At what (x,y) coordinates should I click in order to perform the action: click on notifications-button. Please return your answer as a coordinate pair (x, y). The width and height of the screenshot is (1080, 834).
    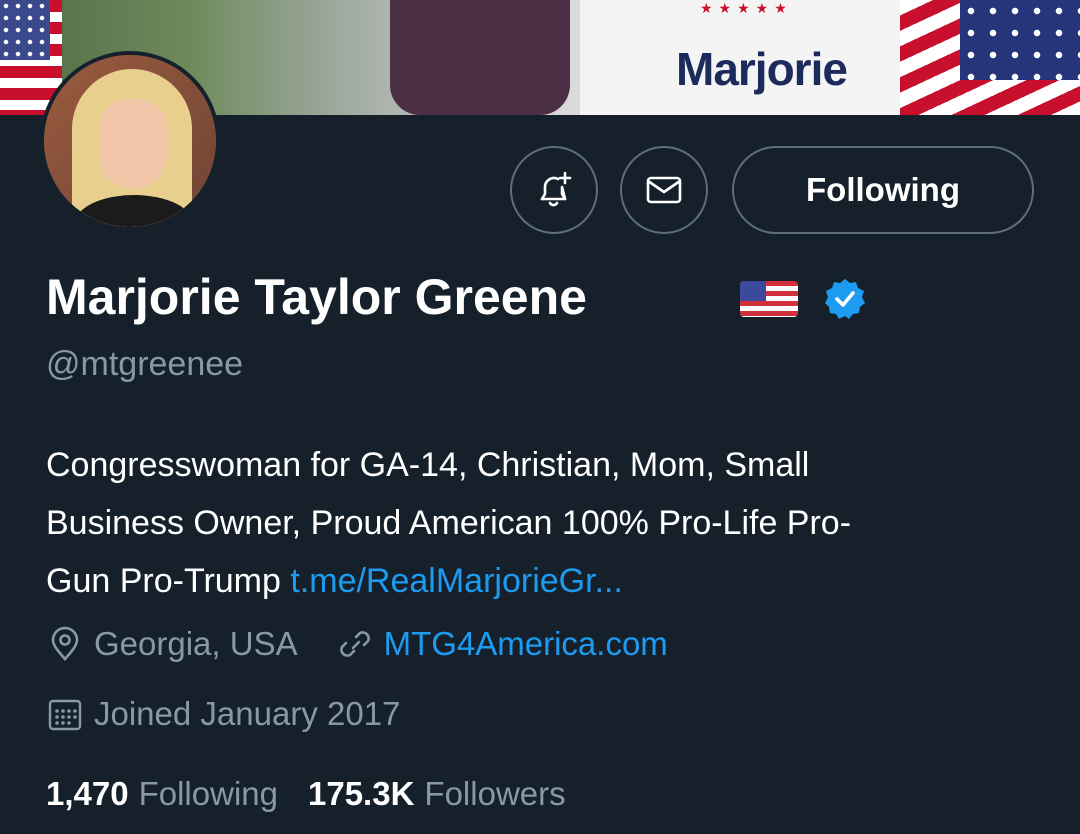
    Looking at the image, I should click on (554, 190).